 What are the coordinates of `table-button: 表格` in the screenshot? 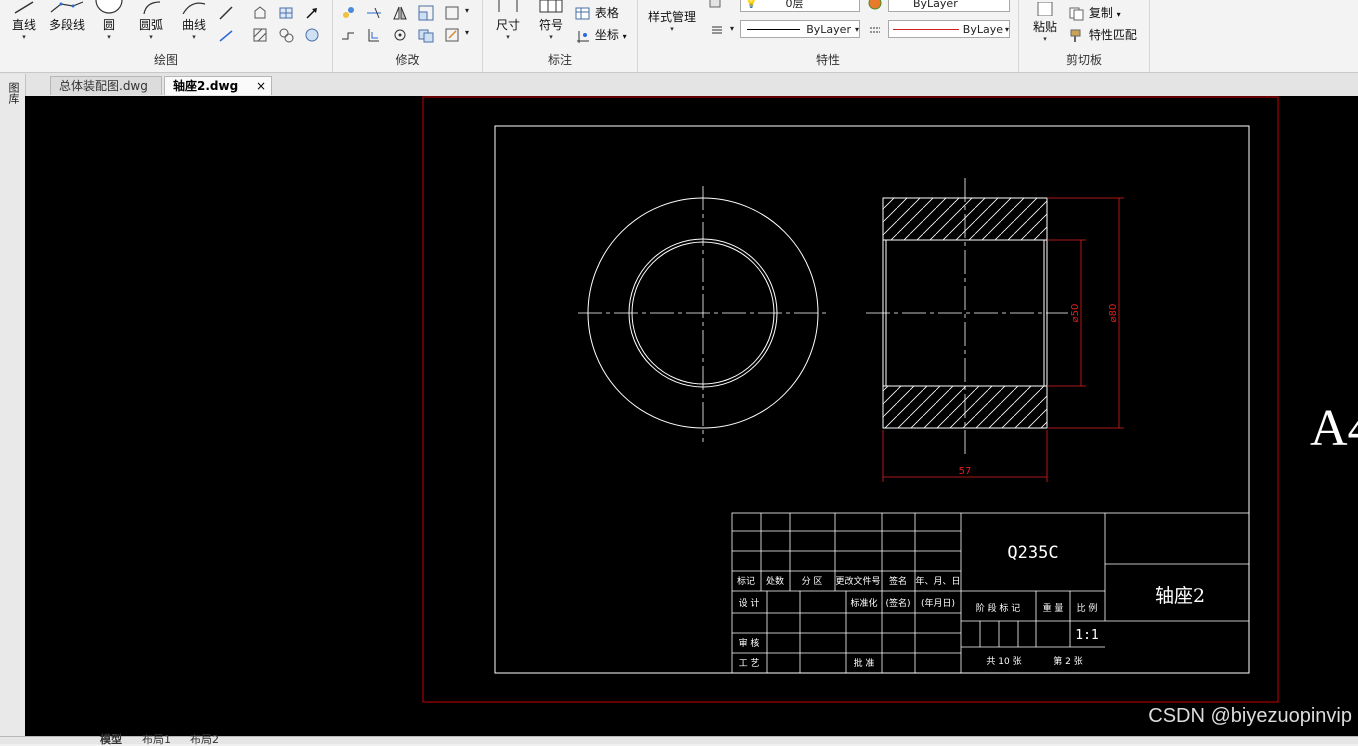 It's located at (597, 12).